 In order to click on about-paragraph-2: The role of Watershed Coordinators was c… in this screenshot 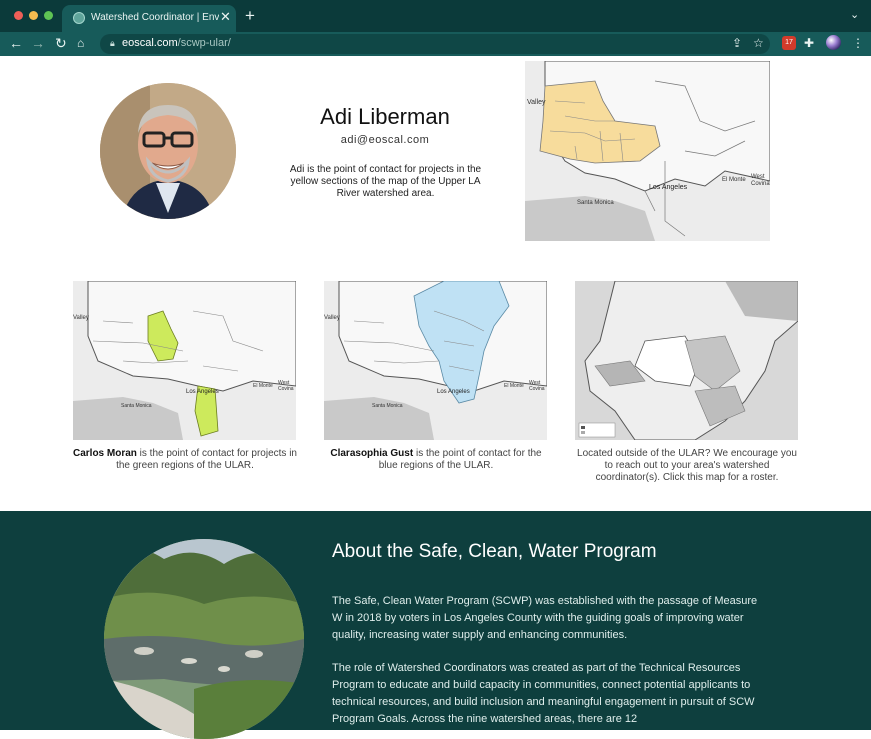, I will do `click(543, 693)`.